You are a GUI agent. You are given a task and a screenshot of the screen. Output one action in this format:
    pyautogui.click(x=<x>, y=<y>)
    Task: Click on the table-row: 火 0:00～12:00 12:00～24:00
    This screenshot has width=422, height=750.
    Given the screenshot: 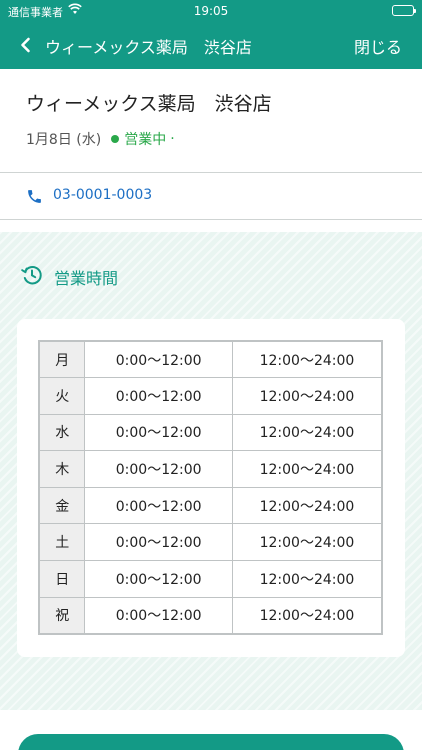 What is the action you would take?
    pyautogui.click(x=210, y=396)
    